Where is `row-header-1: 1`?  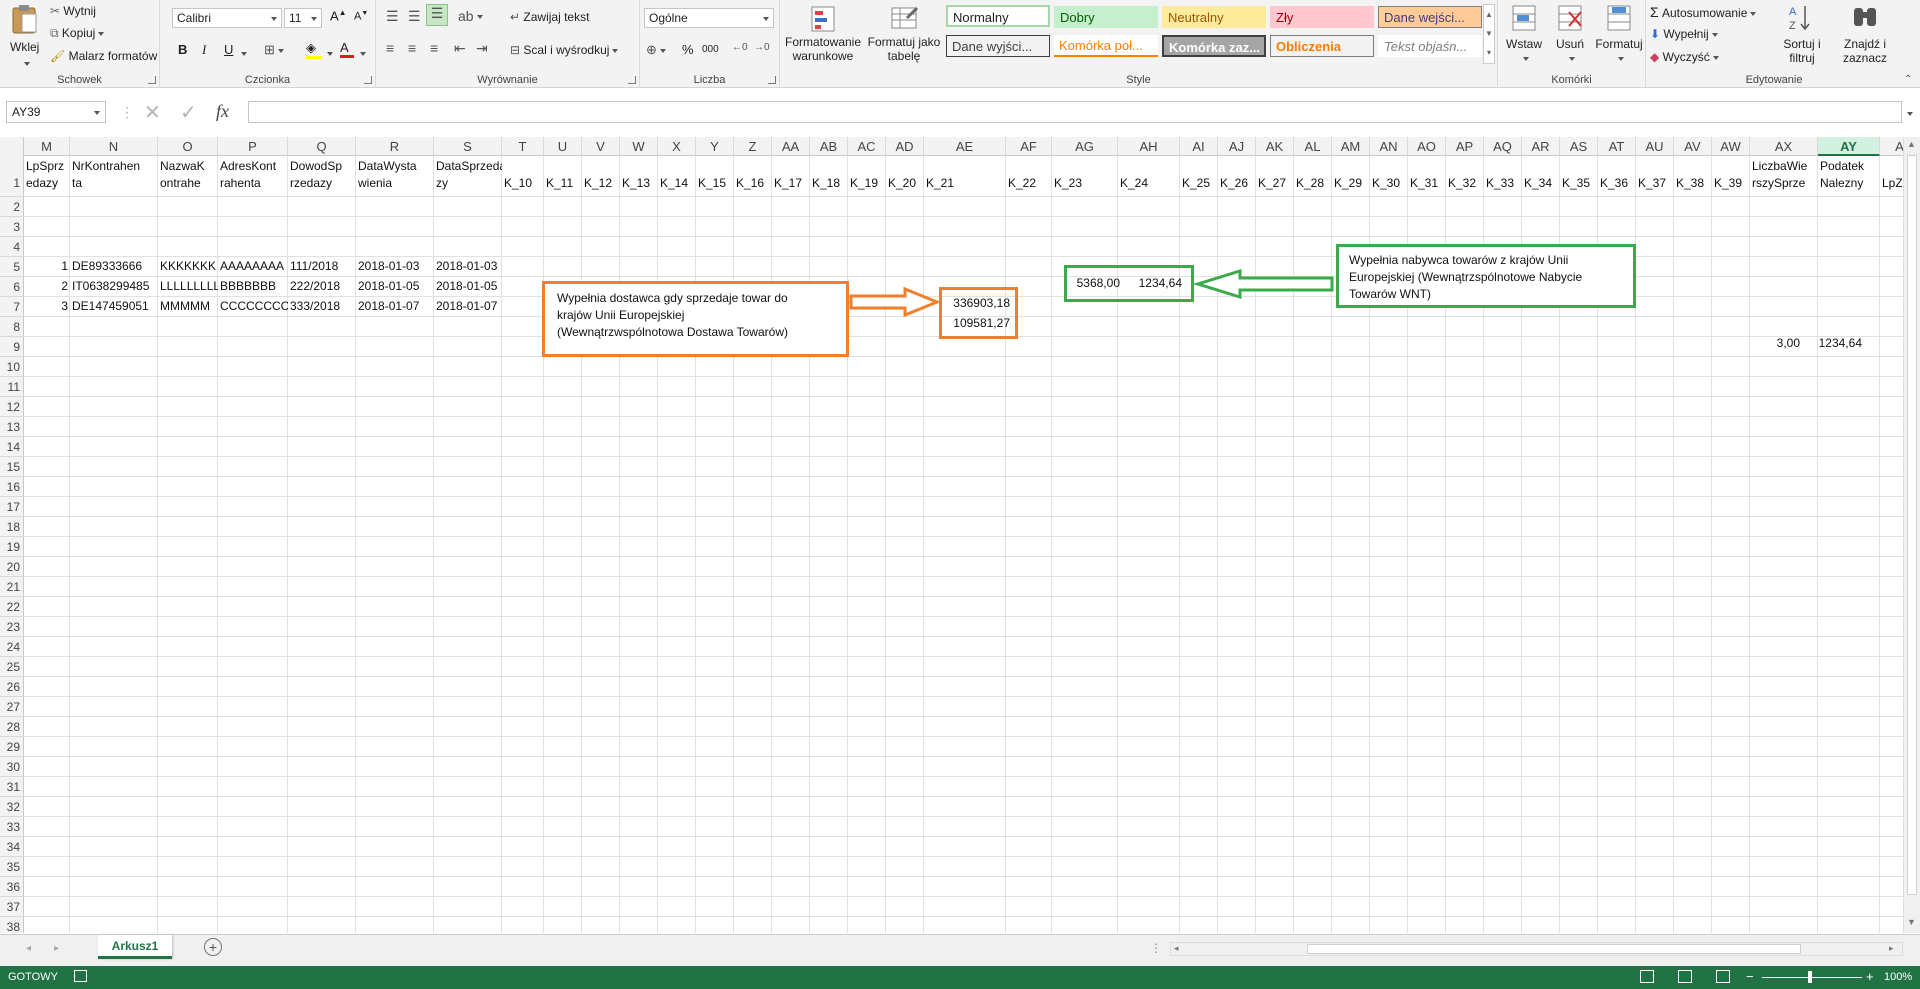 row-header-1: 1 is located at coordinates (12, 176).